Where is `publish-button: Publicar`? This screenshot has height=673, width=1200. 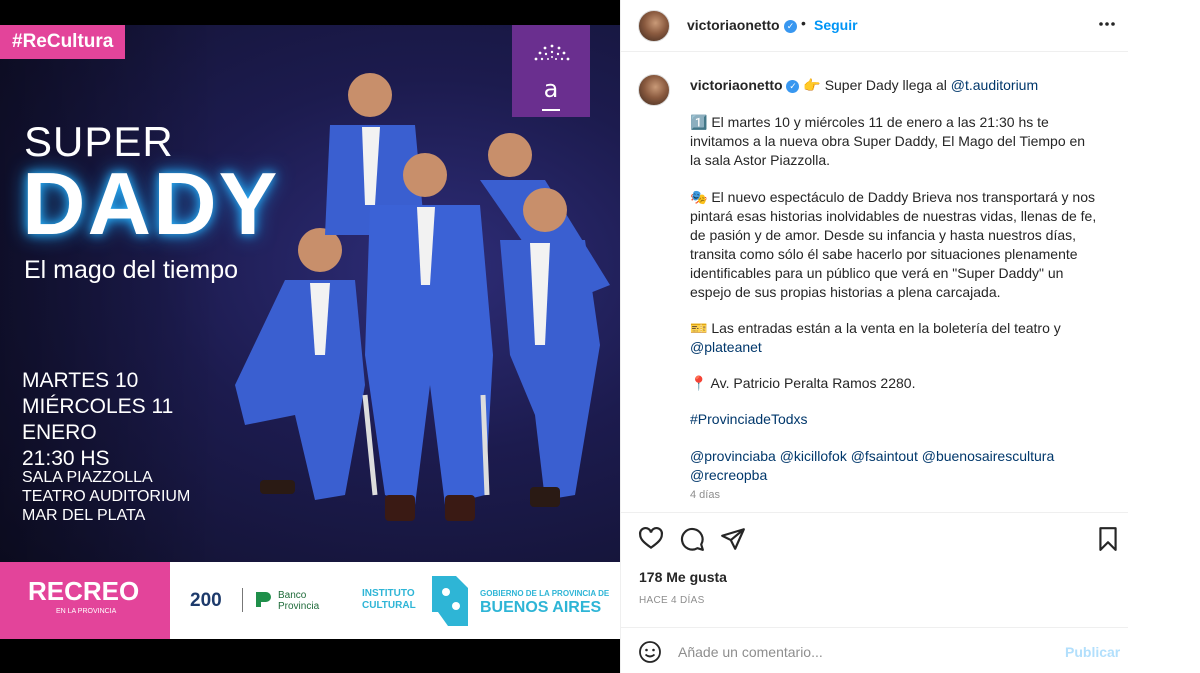 publish-button: Publicar is located at coordinates (1092, 652).